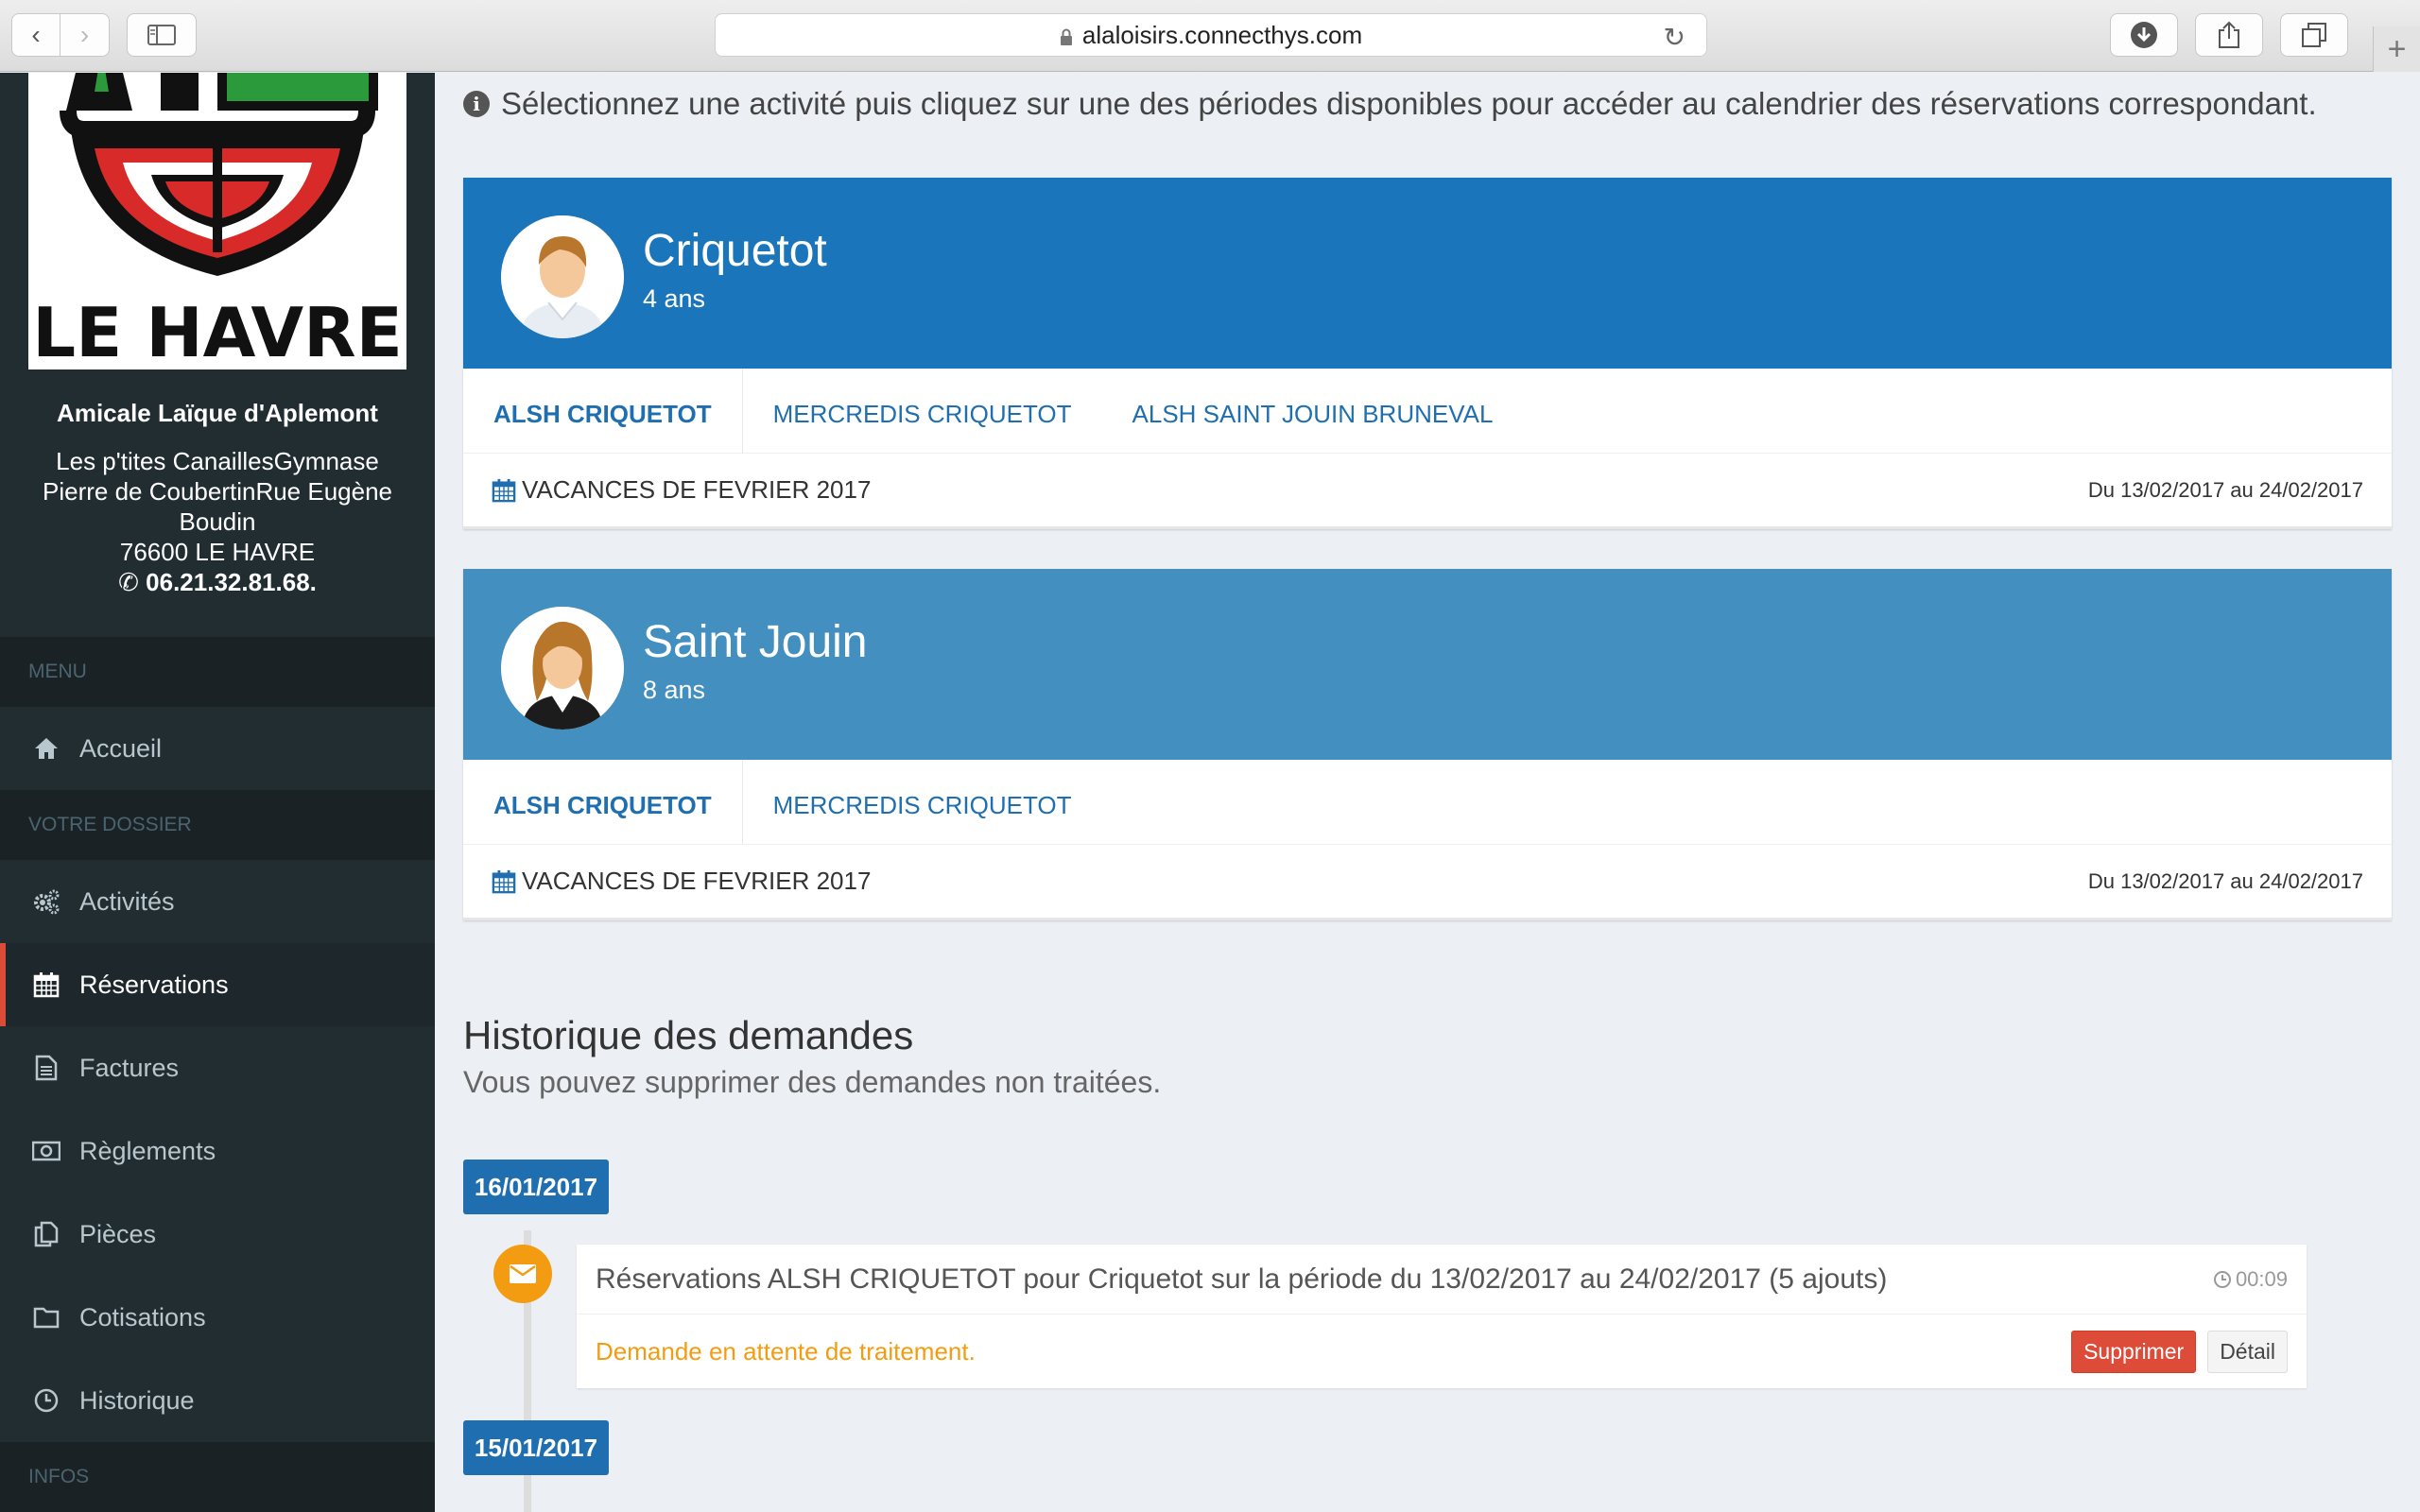  What do you see at coordinates (218, 1400) in the screenshot?
I see `sidebar-item-historique: Historique` at bounding box center [218, 1400].